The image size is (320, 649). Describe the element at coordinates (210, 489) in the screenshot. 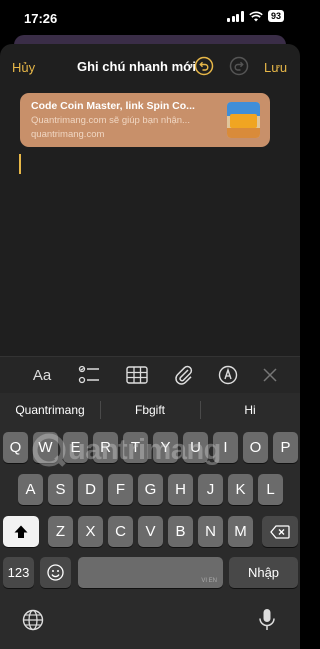

I see `key-j: J` at that location.